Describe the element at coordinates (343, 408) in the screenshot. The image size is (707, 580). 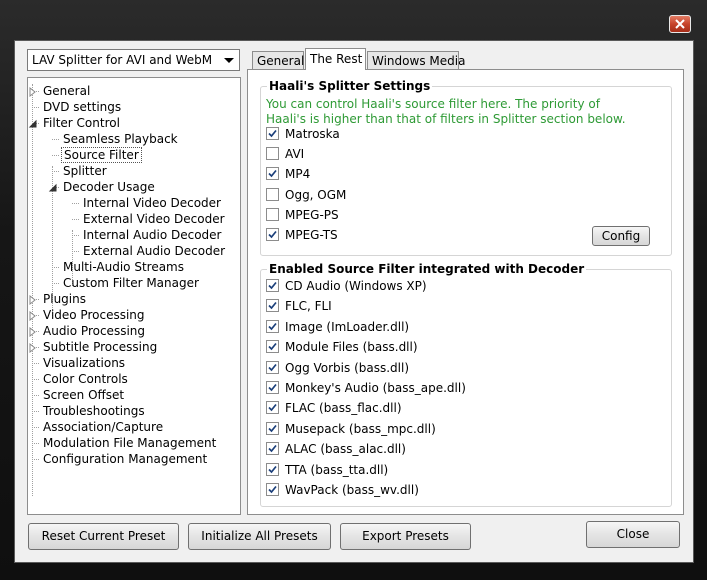
I see `checkbox-label: FLAC (bass_flac.dll)` at that location.